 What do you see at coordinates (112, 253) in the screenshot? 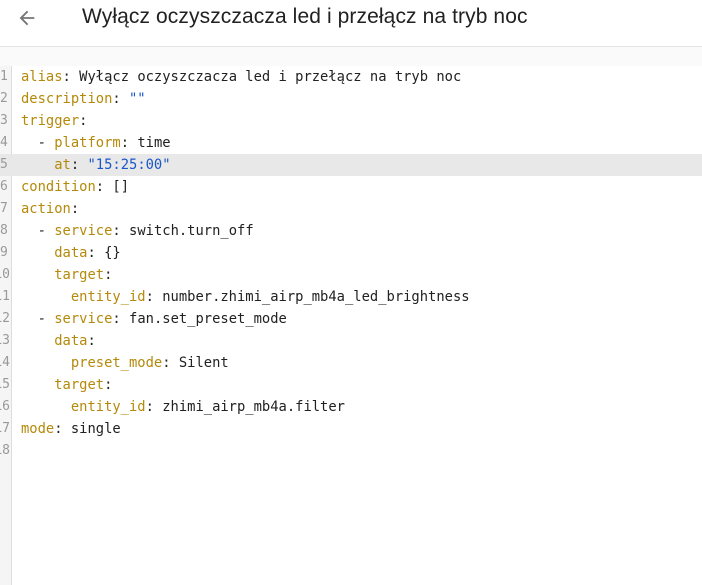
I see `yaml-value: {}` at bounding box center [112, 253].